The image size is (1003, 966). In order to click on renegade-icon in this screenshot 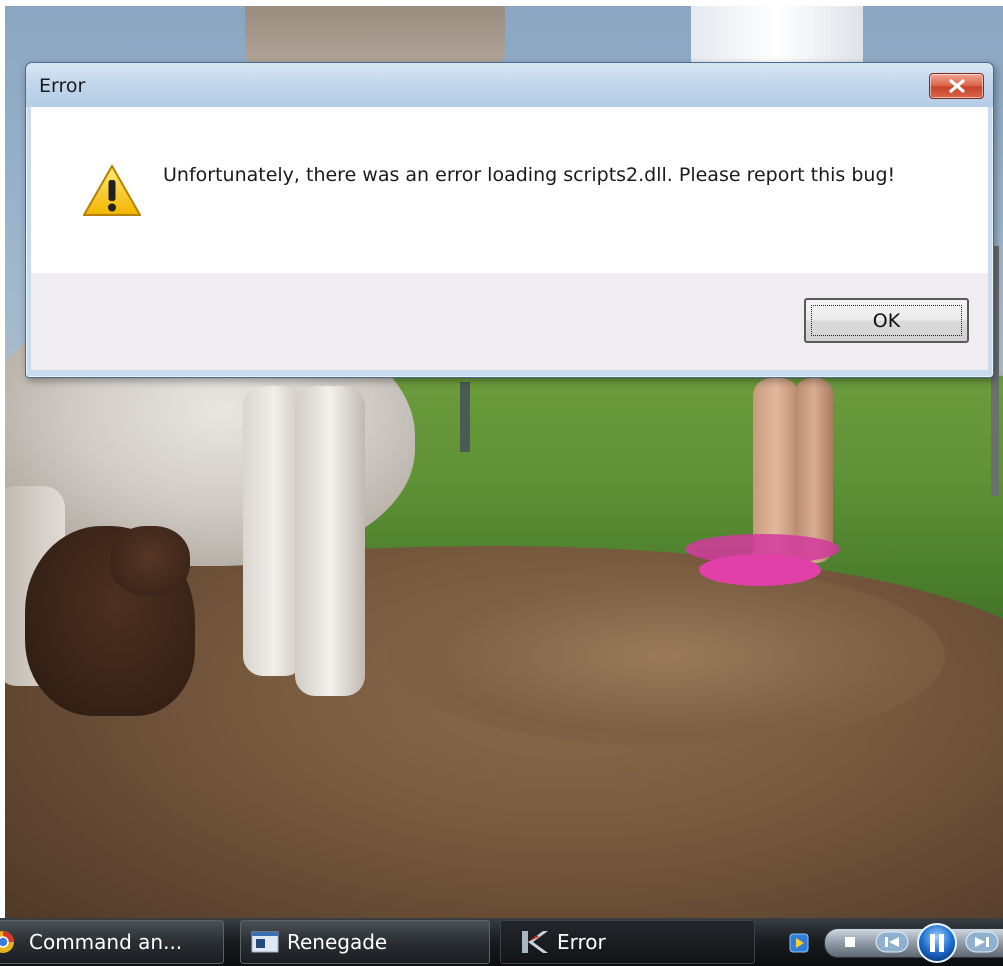, I will do `click(534, 942)`.